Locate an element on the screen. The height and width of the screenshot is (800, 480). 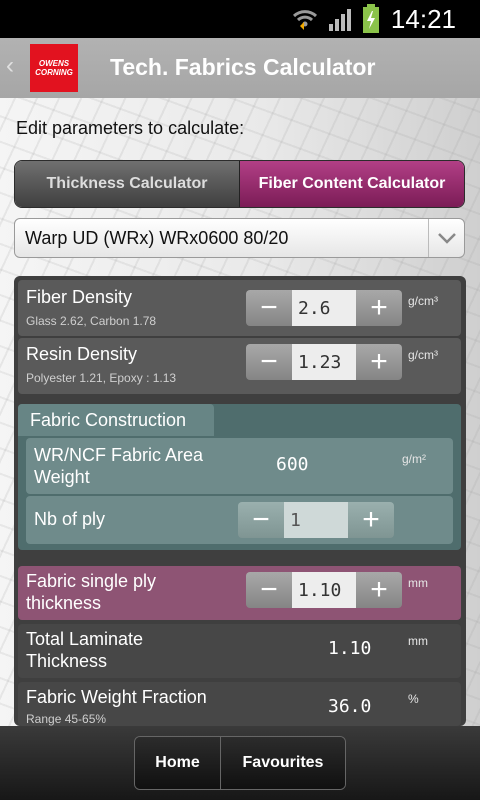
action-bar: ‹ OWENS CORNING Tech. Fabrics Calculator is located at coordinates (240, 68).